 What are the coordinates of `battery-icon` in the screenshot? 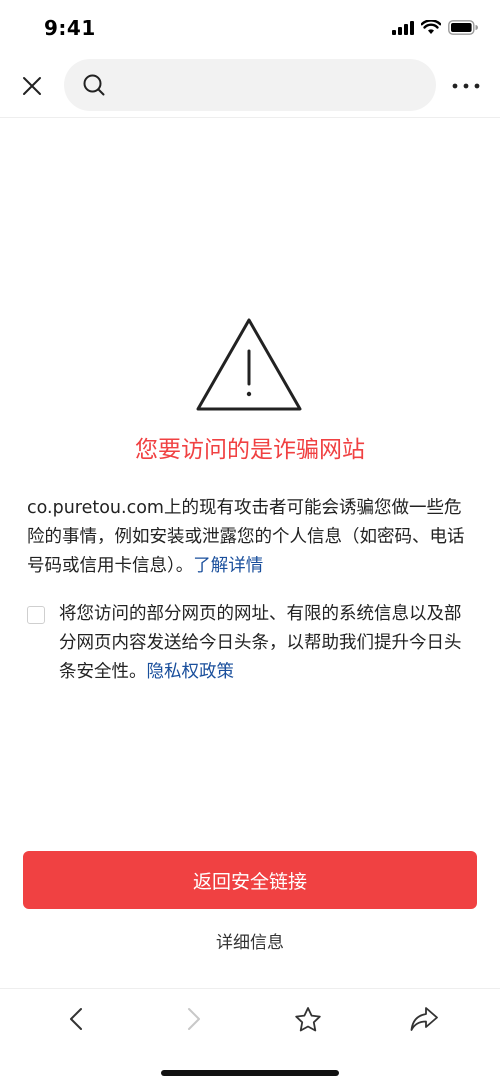 It's located at (463, 27).